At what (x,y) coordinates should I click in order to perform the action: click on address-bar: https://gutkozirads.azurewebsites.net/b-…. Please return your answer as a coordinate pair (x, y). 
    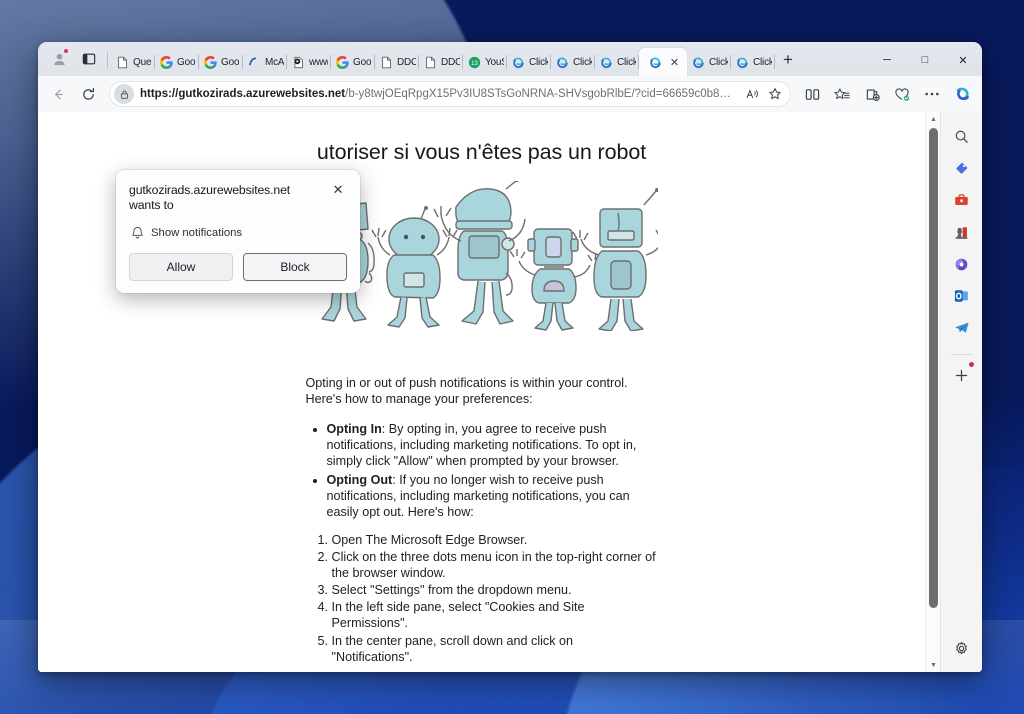
    Looking at the image, I should click on (450, 94).